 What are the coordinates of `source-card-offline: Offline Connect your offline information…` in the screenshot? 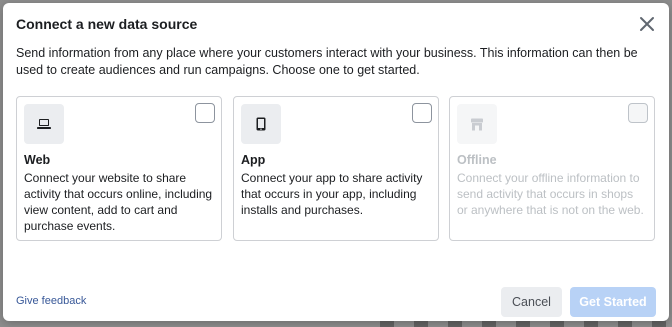 It's located at (552, 168).